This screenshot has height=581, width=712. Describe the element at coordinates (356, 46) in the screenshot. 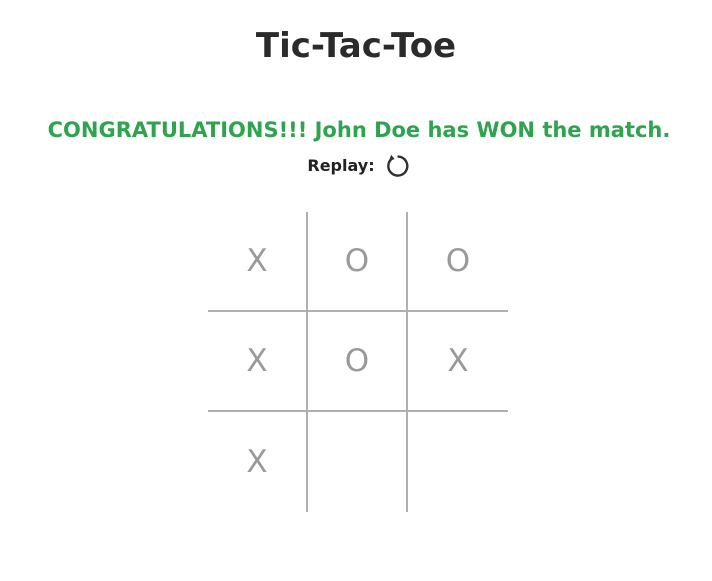

I see `game-title: Tic-Tac-Toe` at that location.